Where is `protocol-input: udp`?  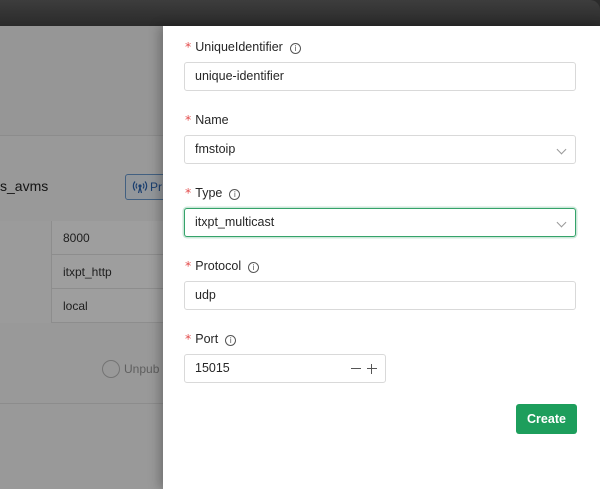
protocol-input: udp is located at coordinates (380, 295).